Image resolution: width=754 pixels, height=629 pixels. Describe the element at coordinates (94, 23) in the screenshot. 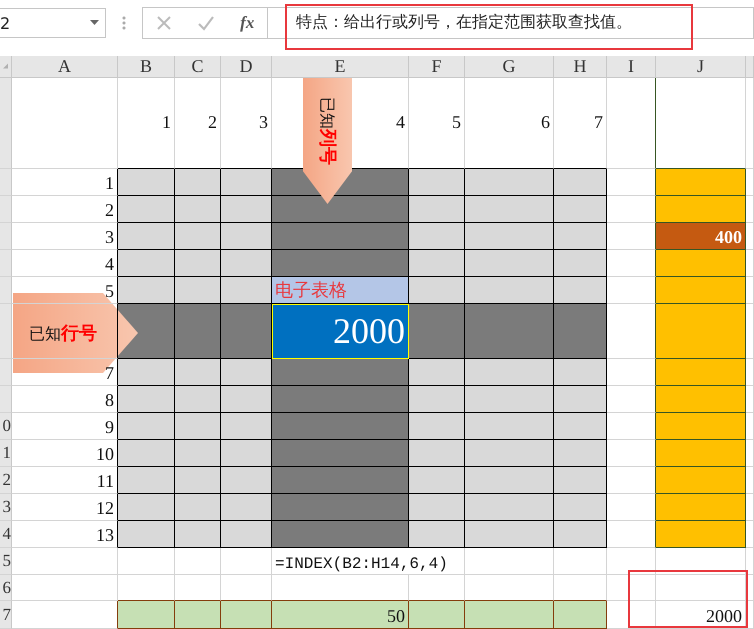

I see `caret-icon` at that location.